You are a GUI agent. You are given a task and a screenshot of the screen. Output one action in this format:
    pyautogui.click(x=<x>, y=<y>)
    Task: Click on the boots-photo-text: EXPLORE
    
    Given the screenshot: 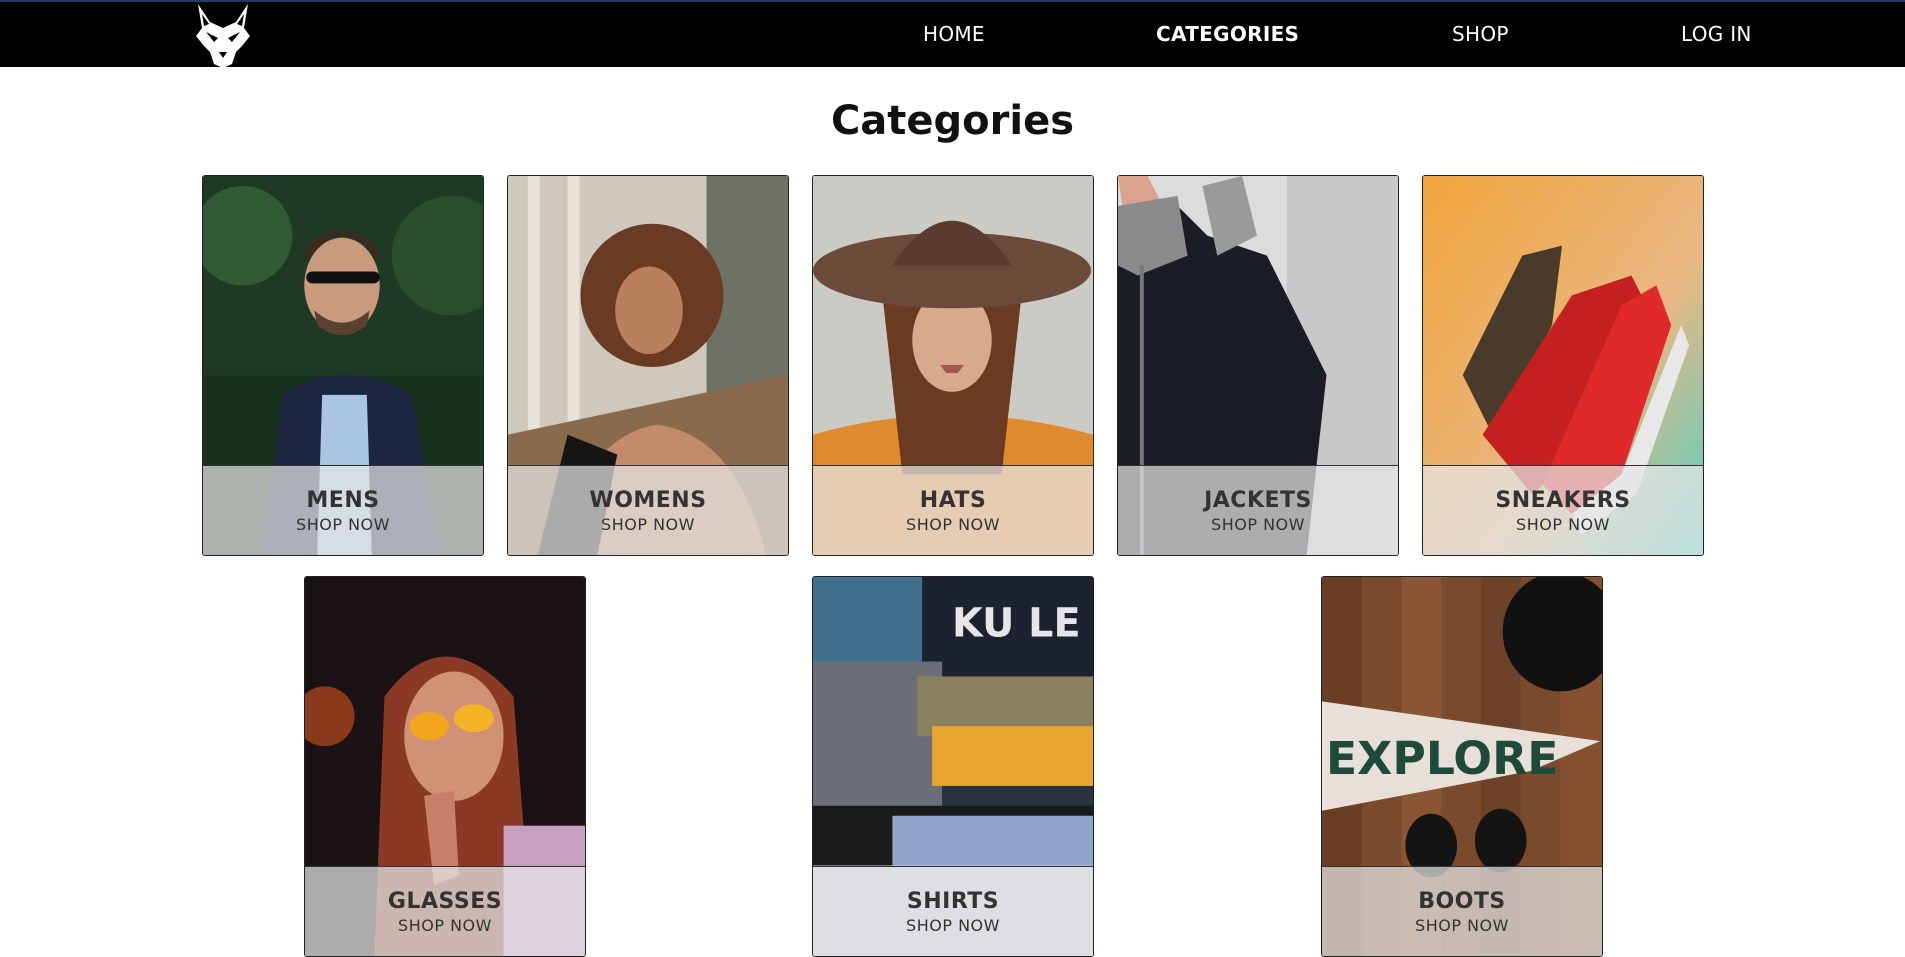 What is the action you would take?
    pyautogui.click(x=1442, y=758)
    